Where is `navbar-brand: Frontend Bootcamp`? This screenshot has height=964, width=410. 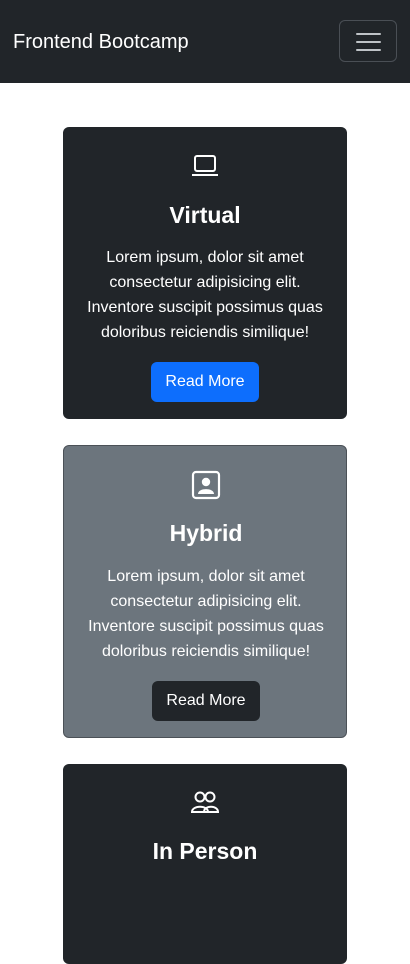 navbar-brand: Frontend Bootcamp is located at coordinates (101, 42).